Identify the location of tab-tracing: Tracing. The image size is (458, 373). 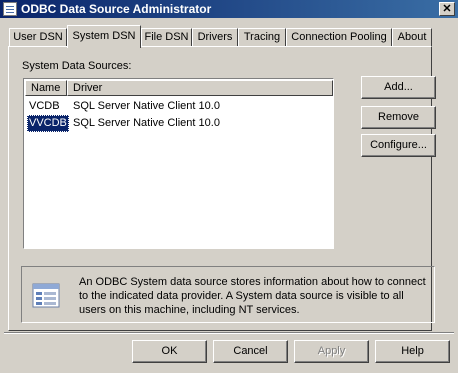
(262, 37).